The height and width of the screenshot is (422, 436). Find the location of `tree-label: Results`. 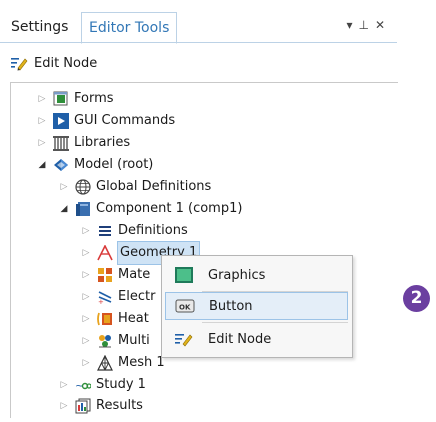

tree-label: Results is located at coordinates (119, 405).